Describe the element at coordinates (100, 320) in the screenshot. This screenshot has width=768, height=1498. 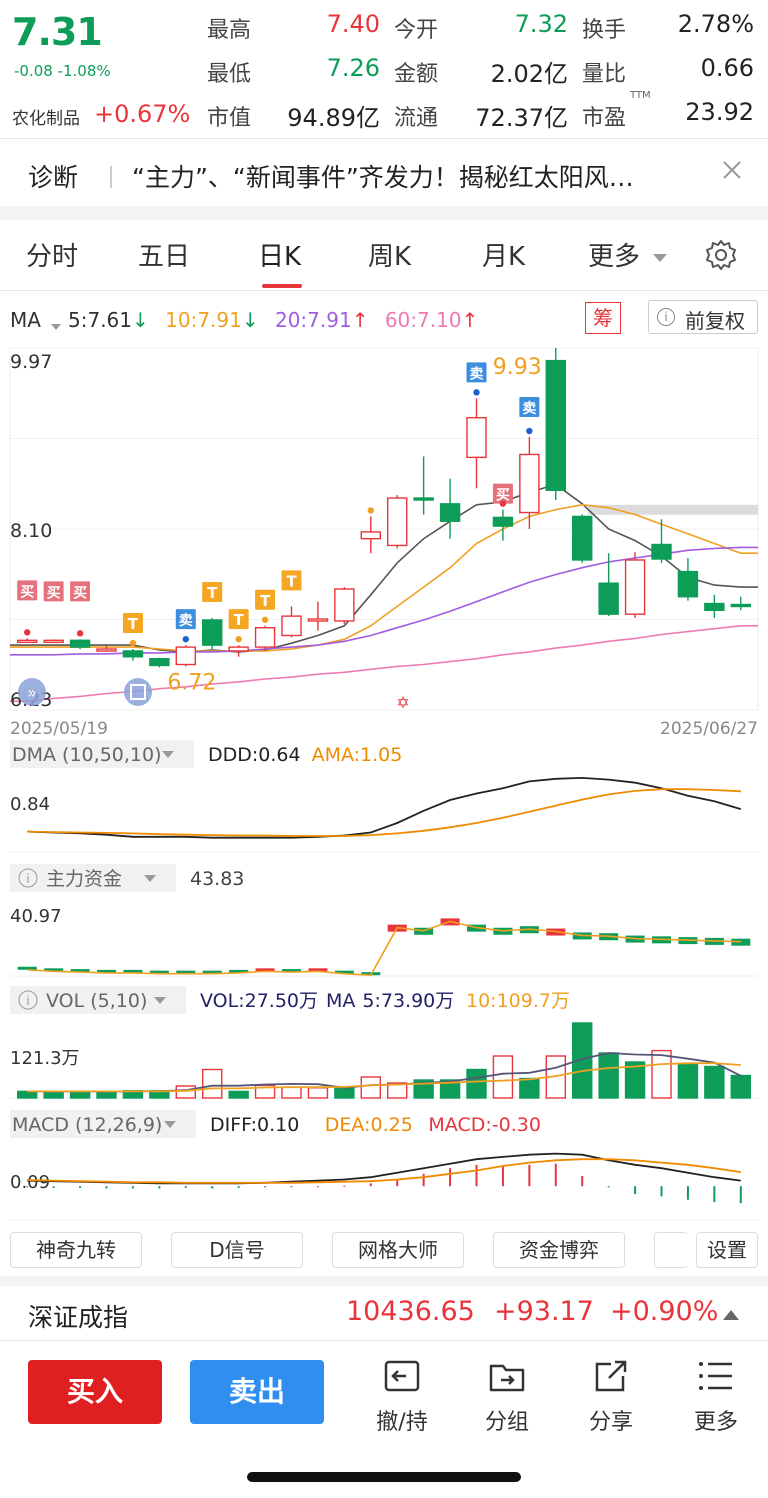
I see `ma5-value: 5:7.61` at that location.